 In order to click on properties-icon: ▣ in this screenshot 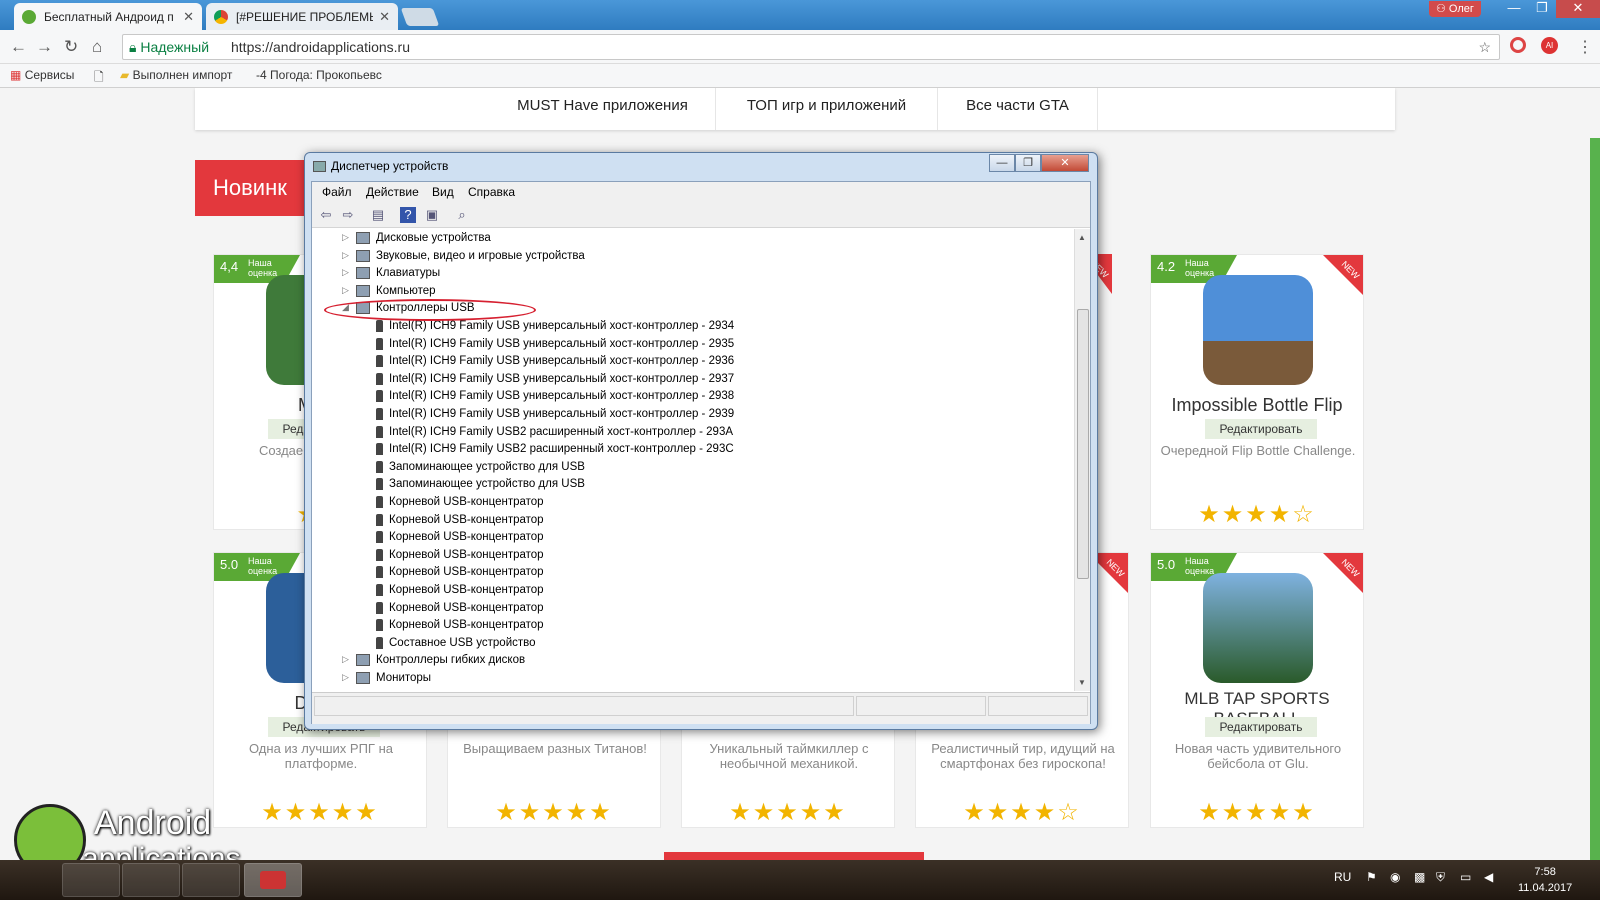, I will do `click(432, 215)`.